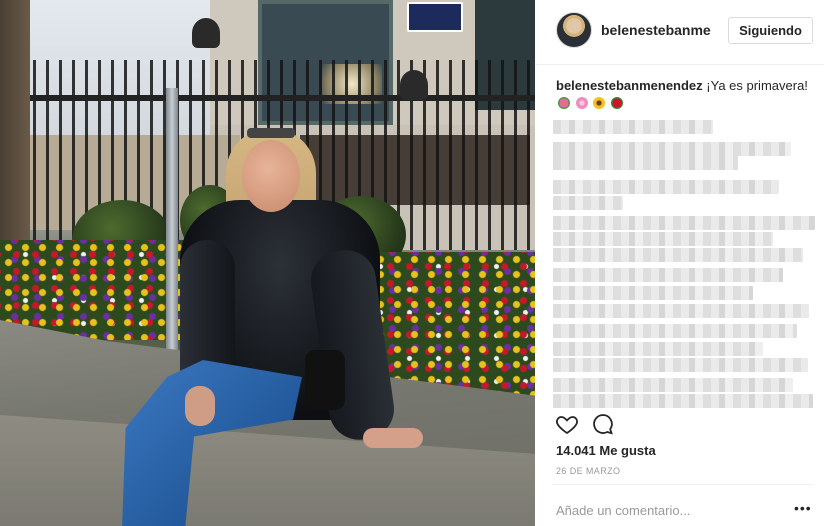 The width and height of the screenshot is (824, 526). What do you see at coordinates (435, 17) in the screenshot?
I see `photo-street-sign` at bounding box center [435, 17].